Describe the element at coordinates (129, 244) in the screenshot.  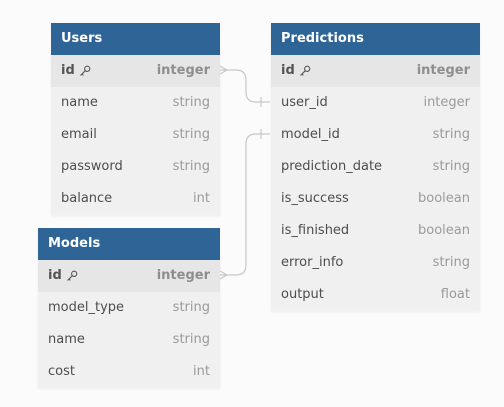
I see `models-table-header: Models` at that location.